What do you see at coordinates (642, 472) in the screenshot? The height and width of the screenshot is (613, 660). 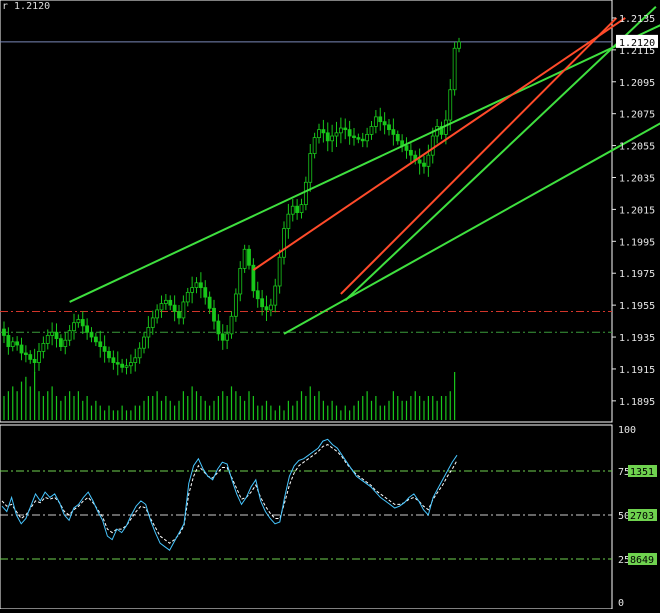 I see `stochastic-level-value: 1351` at bounding box center [642, 472].